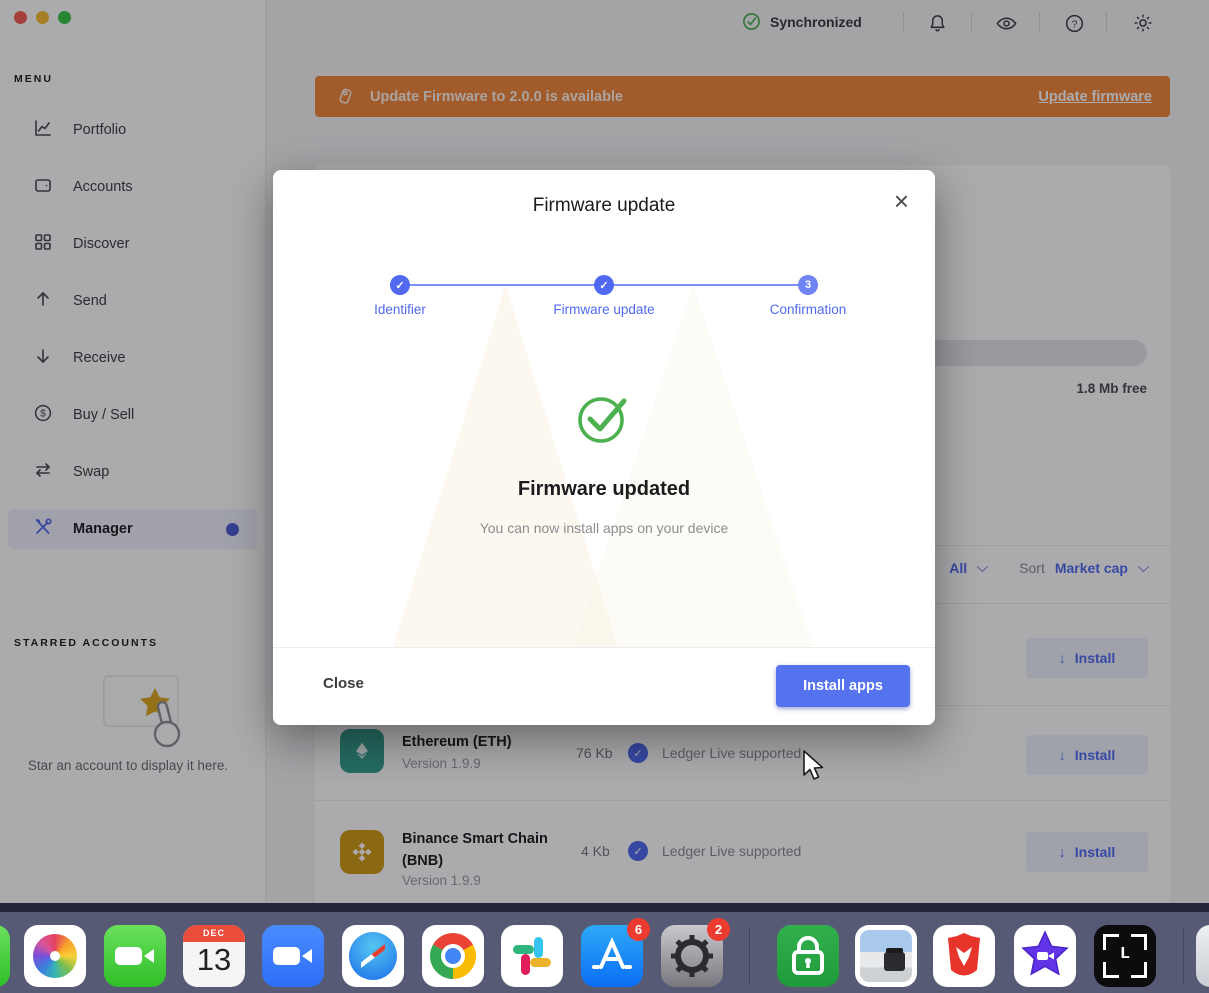 The height and width of the screenshot is (993, 1209). I want to click on modal-footer: Close Install apps, so click(604, 686).